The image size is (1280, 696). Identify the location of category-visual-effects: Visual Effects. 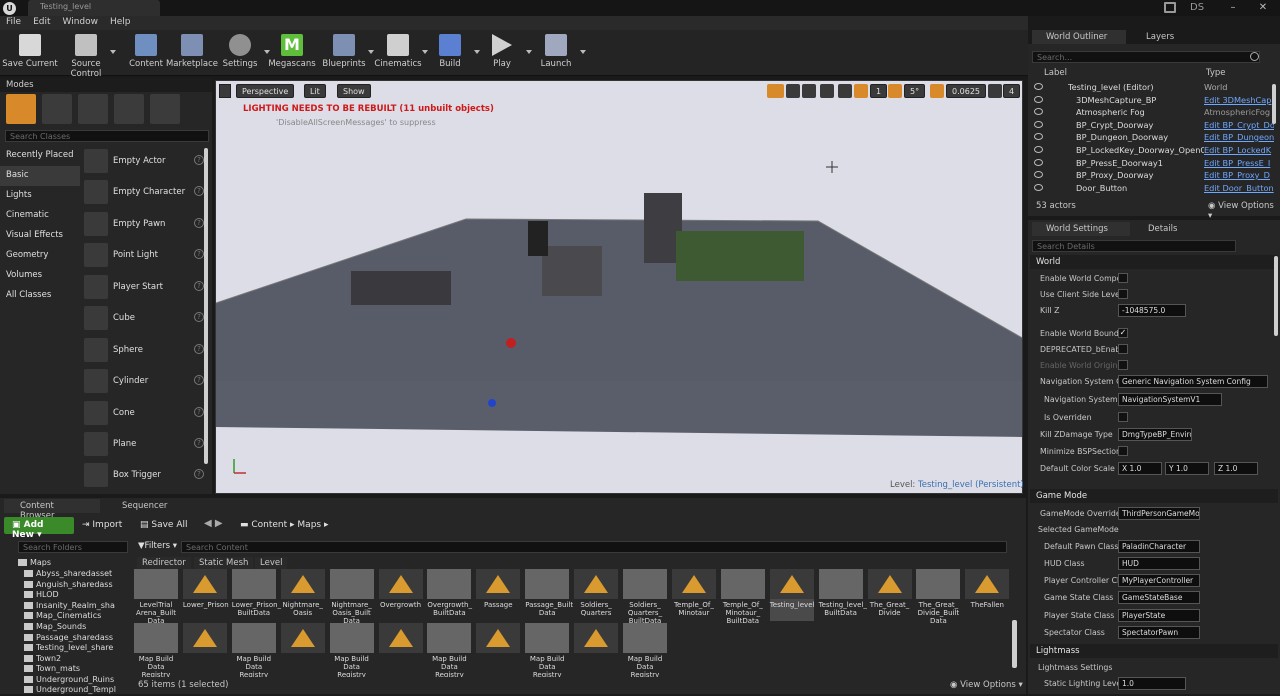
(40, 236).